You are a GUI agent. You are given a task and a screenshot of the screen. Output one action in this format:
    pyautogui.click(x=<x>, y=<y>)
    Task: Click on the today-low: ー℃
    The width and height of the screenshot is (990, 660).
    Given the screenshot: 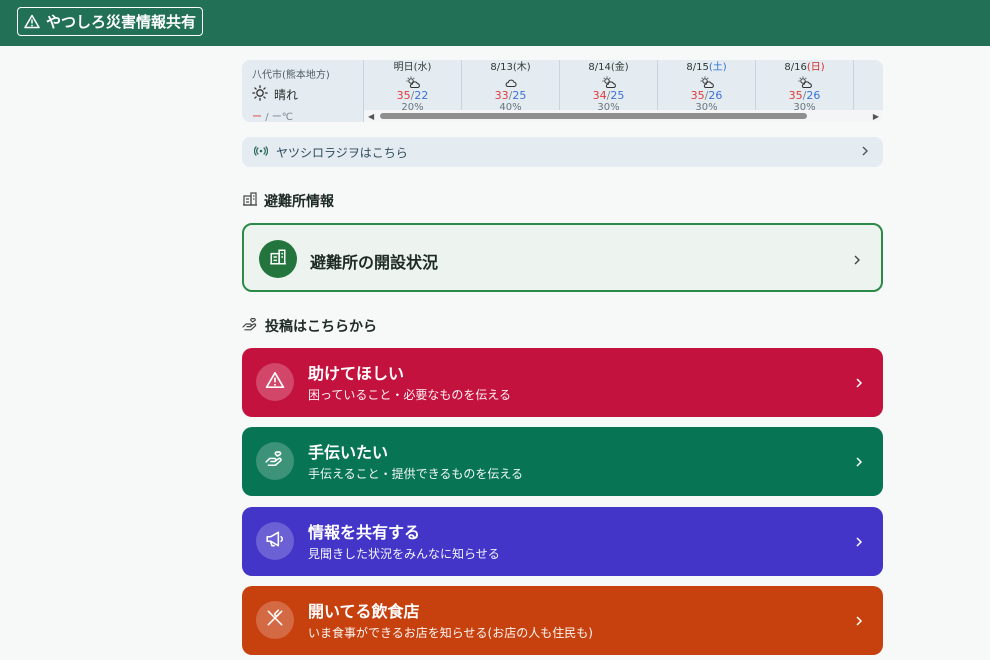 What is the action you would take?
    pyautogui.click(x=282, y=117)
    